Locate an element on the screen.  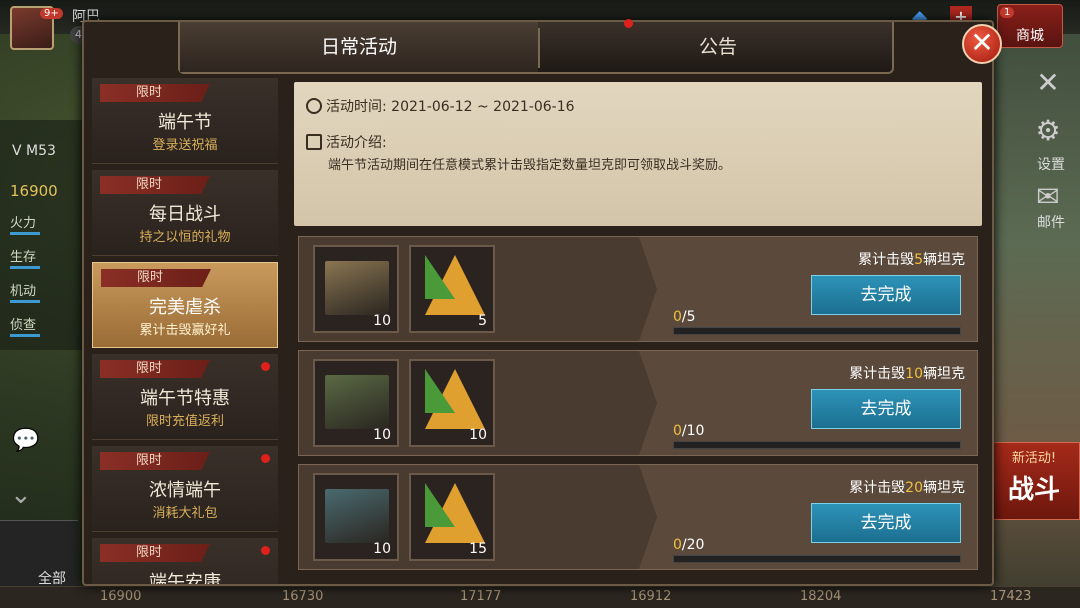
menu-item: 限时 端午节 登录送祝福 is located at coordinates (185, 121).